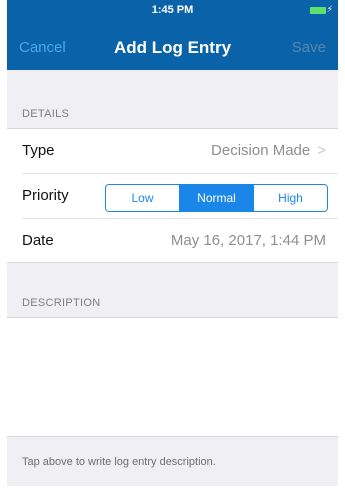 This screenshot has width=345, height=489. I want to click on description-section-header: DESCRIPTION, so click(61, 303).